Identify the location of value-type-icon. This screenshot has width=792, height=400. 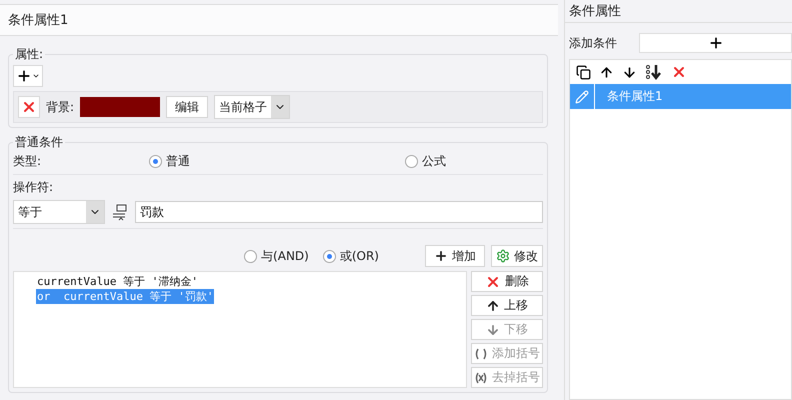
(120, 212).